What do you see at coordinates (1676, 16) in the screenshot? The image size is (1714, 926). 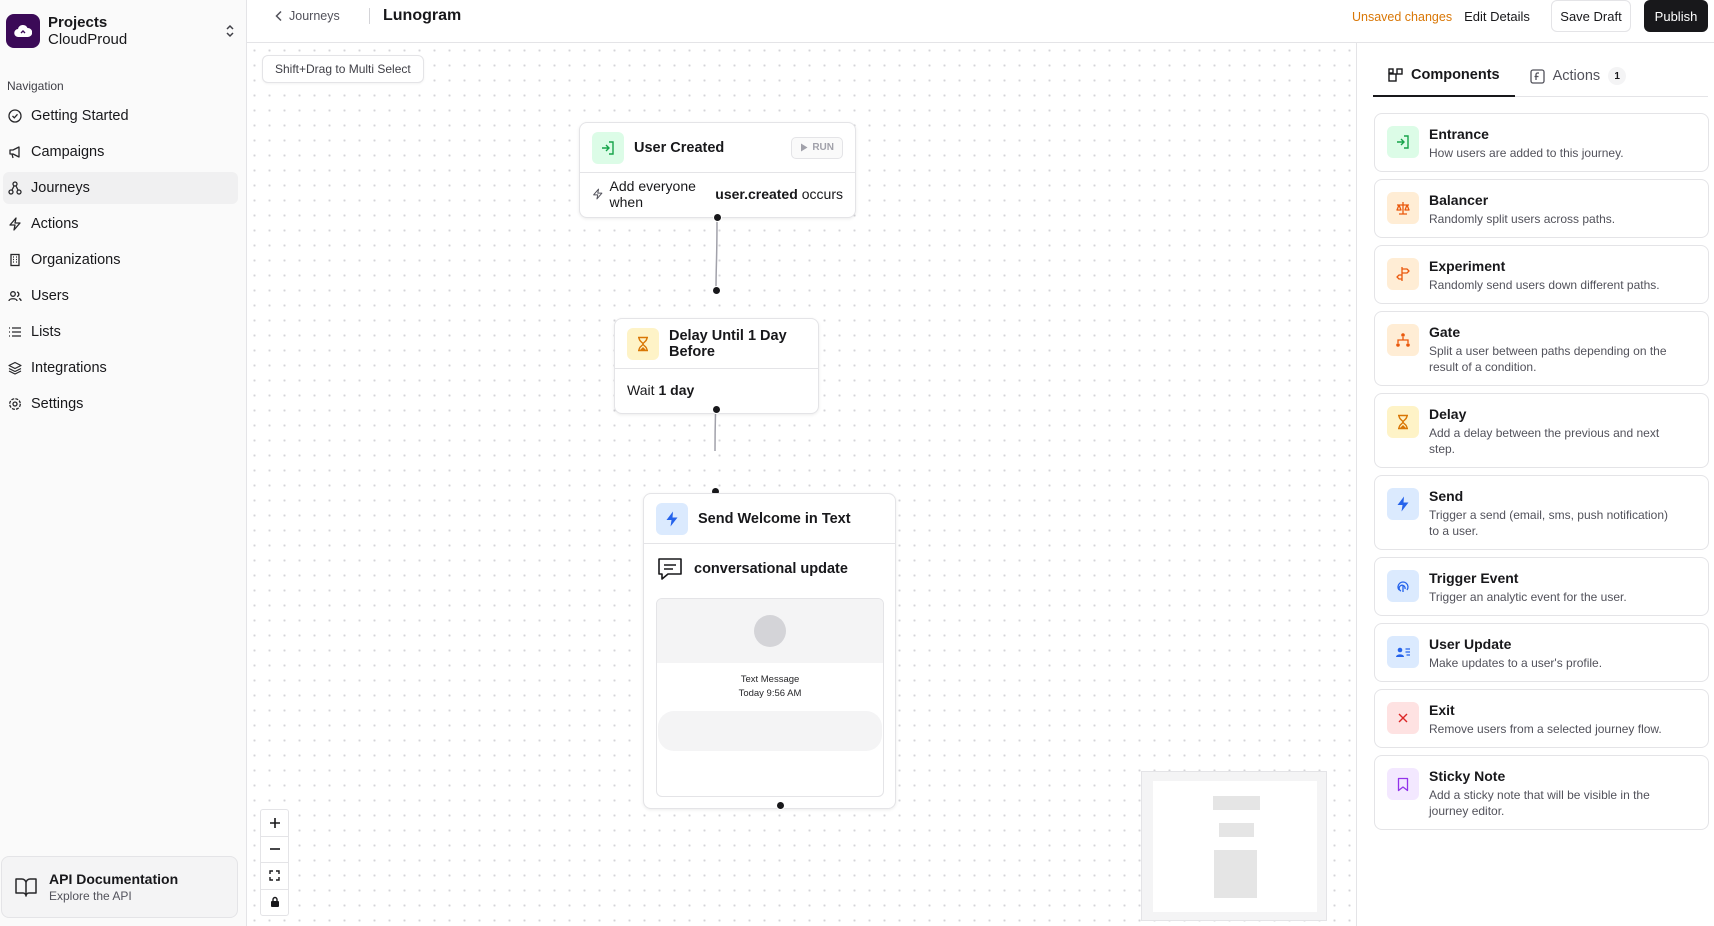 I see `publish-button: Publish` at bounding box center [1676, 16].